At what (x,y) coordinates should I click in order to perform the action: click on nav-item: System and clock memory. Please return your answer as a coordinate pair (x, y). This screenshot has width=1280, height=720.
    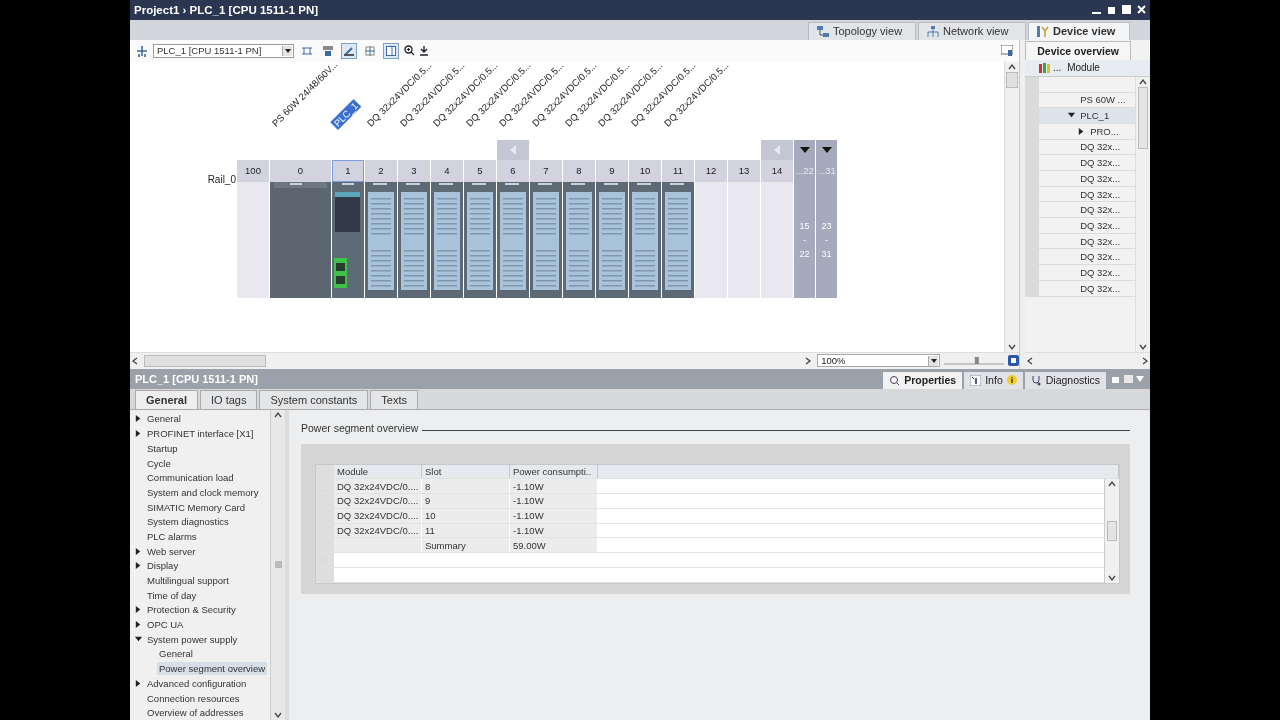
    Looking at the image, I should click on (200, 492).